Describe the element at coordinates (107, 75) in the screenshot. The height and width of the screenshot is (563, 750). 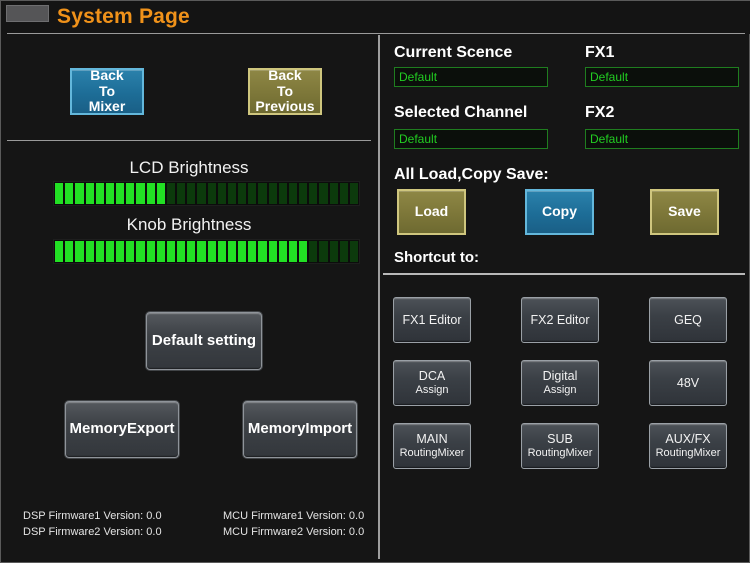
I see `back-to-mixer-line1: Back` at that location.